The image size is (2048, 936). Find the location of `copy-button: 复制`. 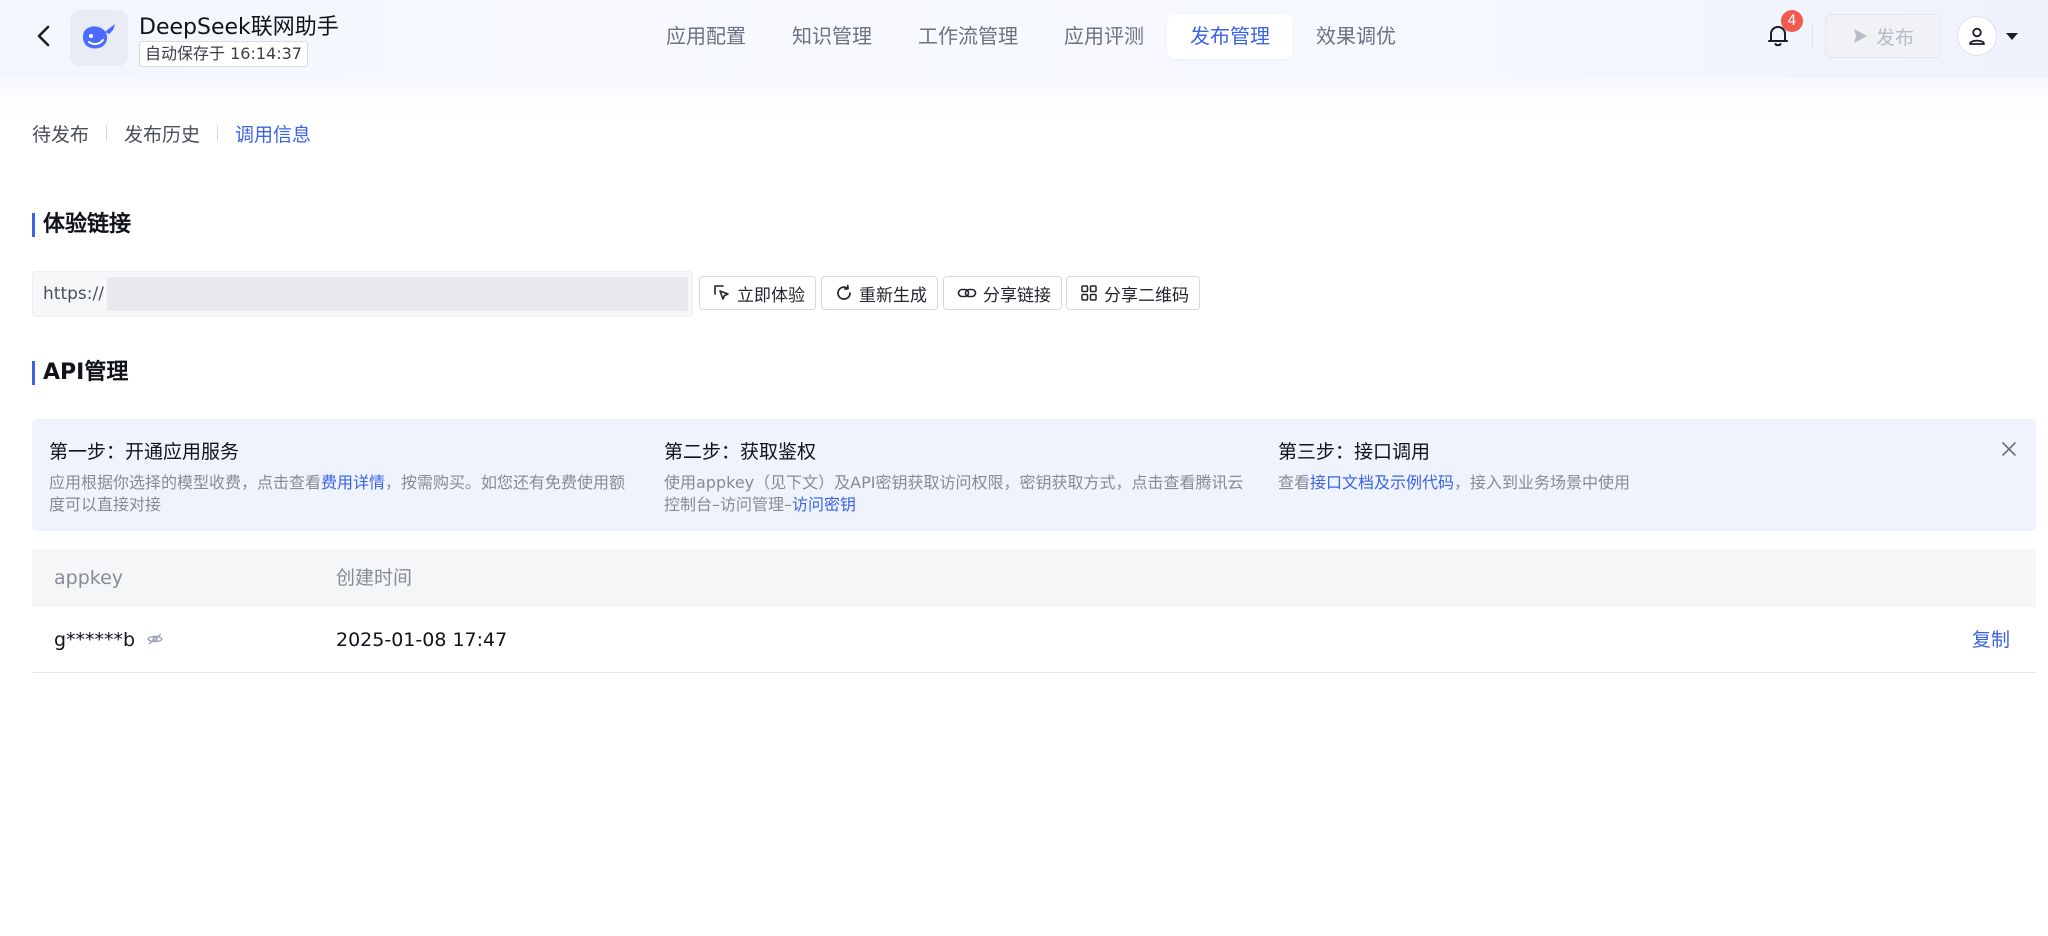

copy-button: 复制 is located at coordinates (1991, 640).